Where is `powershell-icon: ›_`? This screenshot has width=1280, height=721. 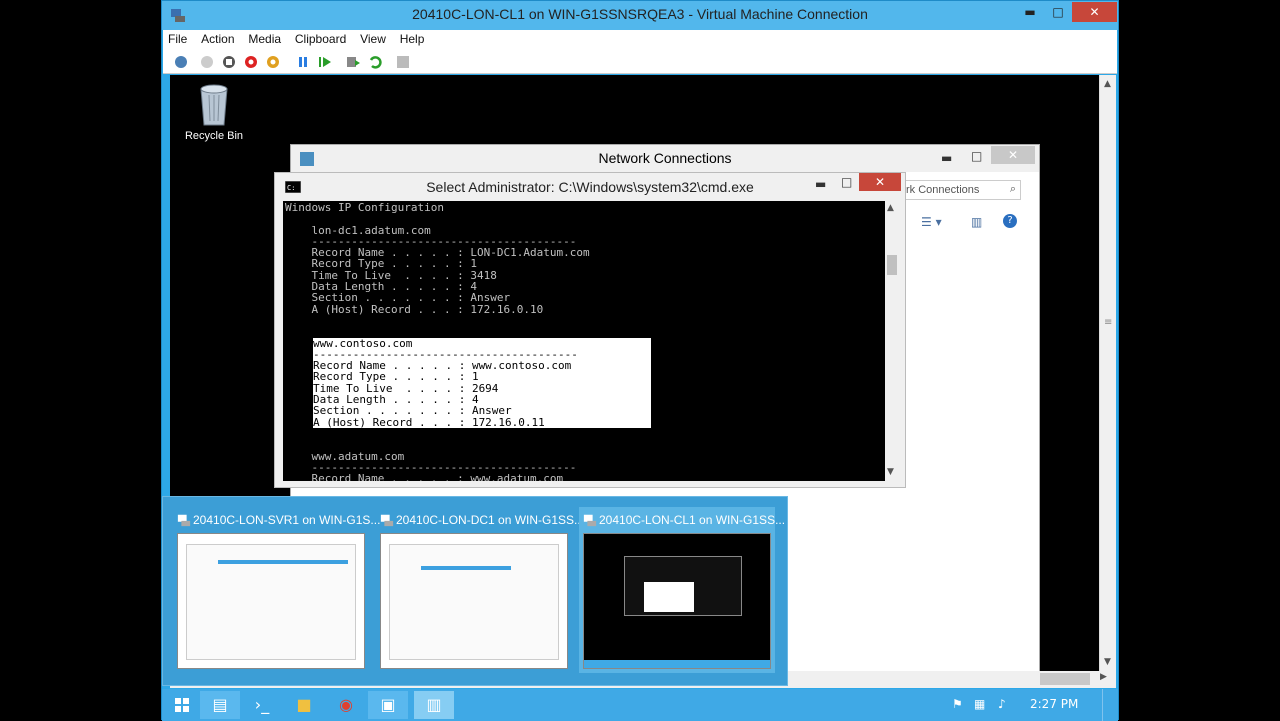 powershell-icon: ›_ is located at coordinates (262, 704).